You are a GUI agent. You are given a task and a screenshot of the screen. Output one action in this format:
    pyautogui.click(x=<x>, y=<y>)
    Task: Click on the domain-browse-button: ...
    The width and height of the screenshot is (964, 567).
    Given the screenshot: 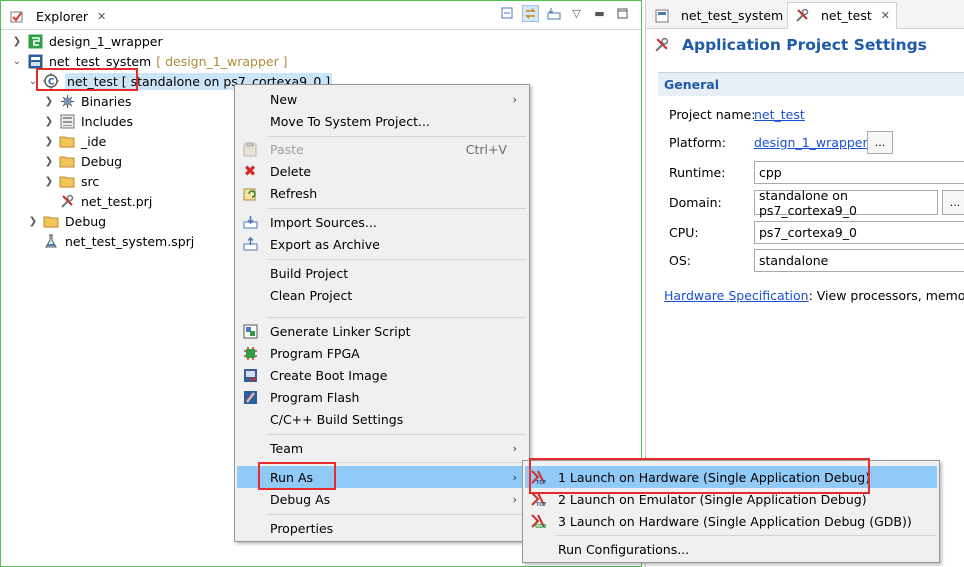 What is the action you would take?
    pyautogui.click(x=953, y=202)
    